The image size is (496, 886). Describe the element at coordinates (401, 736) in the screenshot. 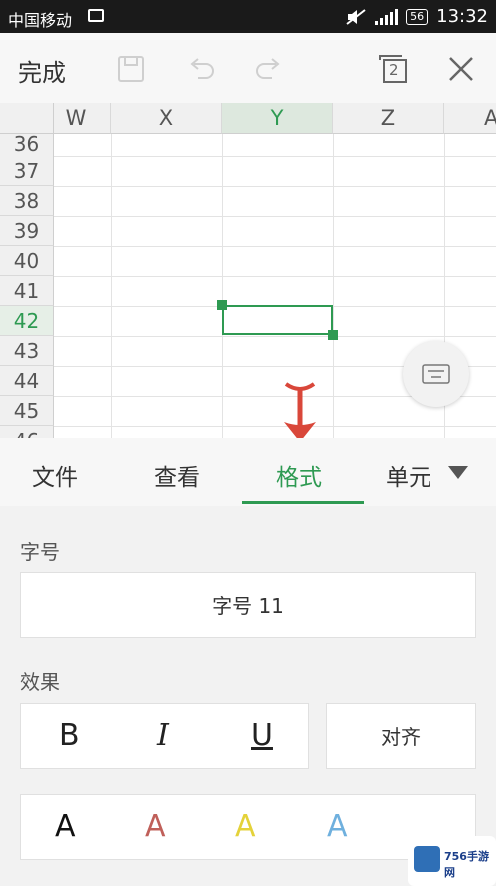

I see `align-button: 对齐` at that location.